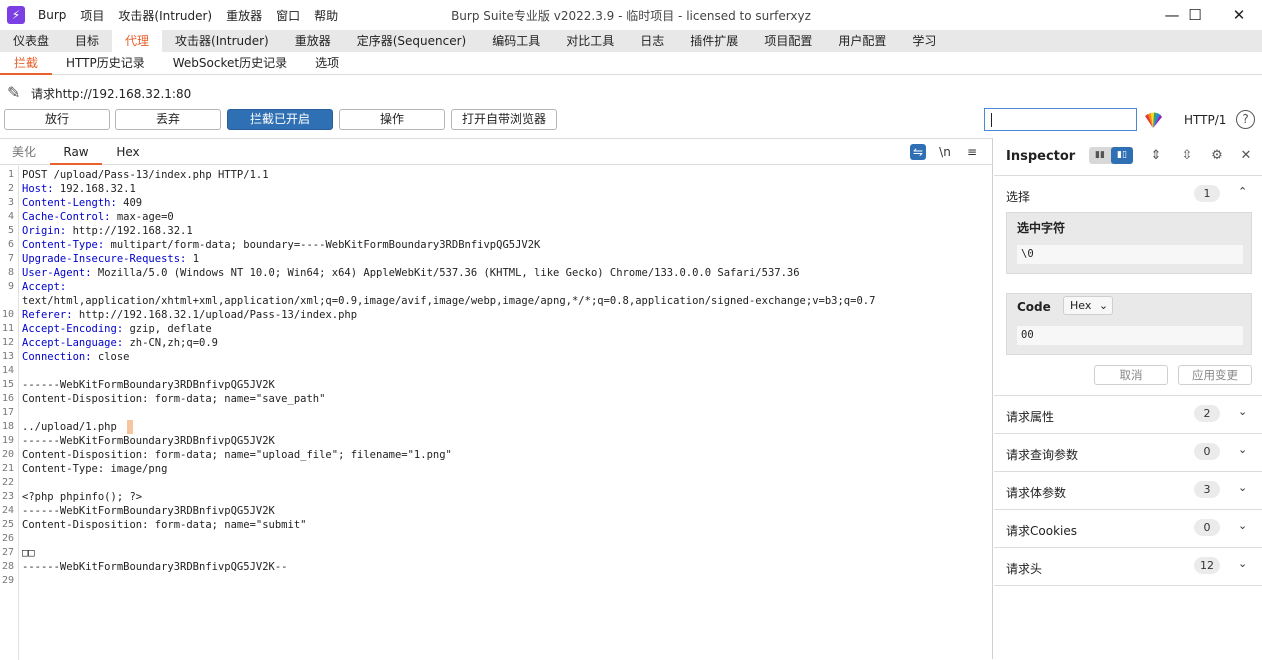 This screenshot has height=660, width=1262. Describe the element at coordinates (128, 152) in the screenshot. I see `tab-hex: Hex` at that location.